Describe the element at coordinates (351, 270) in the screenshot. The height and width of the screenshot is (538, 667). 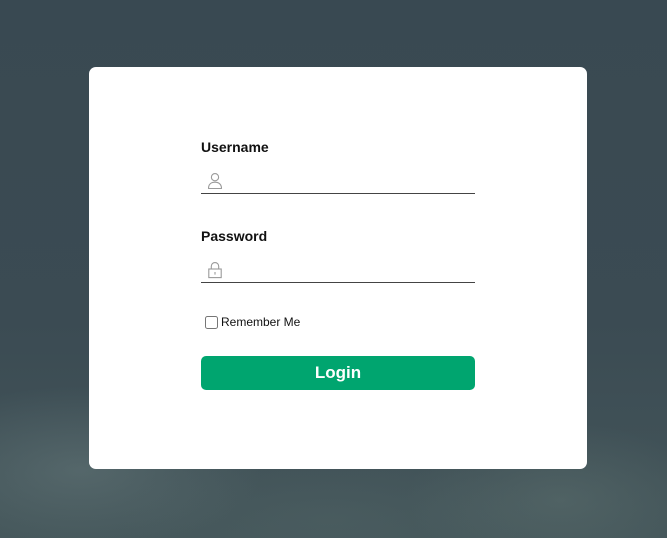
I see `password-input` at that location.